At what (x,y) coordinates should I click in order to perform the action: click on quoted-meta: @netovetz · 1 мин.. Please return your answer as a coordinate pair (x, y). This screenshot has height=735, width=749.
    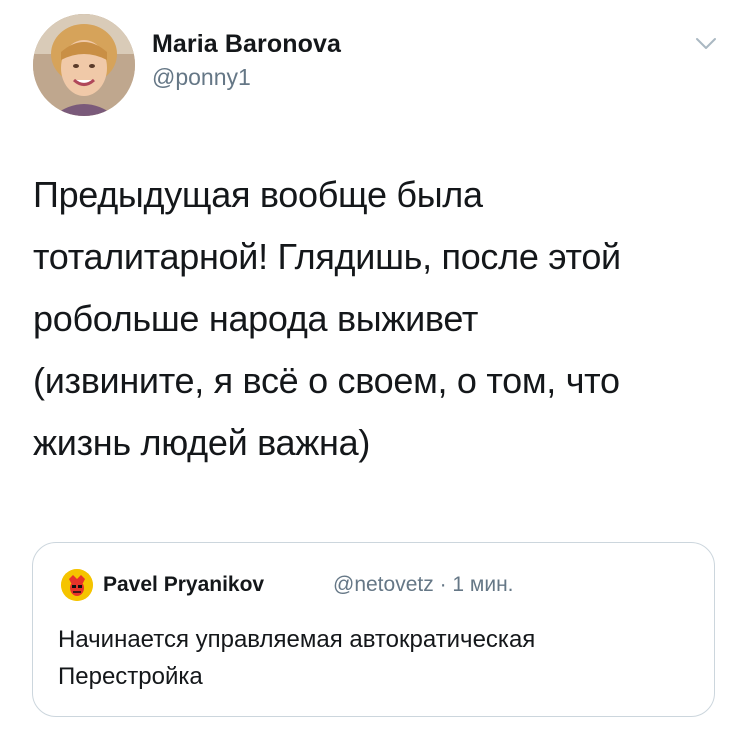
    Looking at the image, I should click on (423, 585).